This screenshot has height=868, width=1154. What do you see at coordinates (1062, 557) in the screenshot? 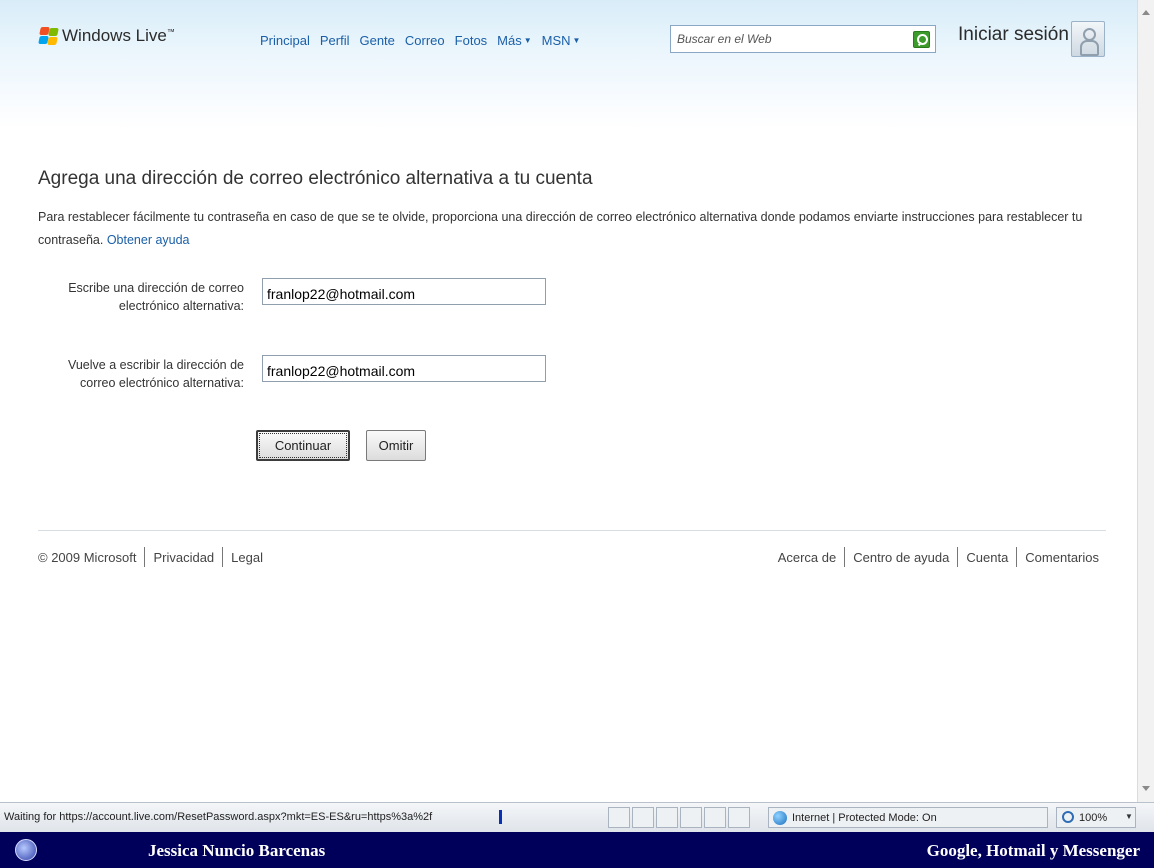
I see `footer-link-comentarios: Comentarios` at bounding box center [1062, 557].